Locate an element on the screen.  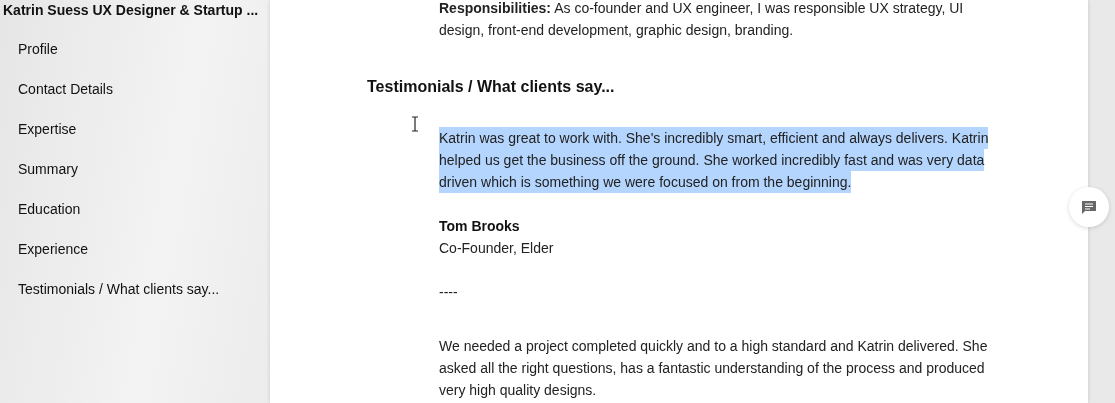
author-role: Co-Founder, Elder is located at coordinates (497, 248).